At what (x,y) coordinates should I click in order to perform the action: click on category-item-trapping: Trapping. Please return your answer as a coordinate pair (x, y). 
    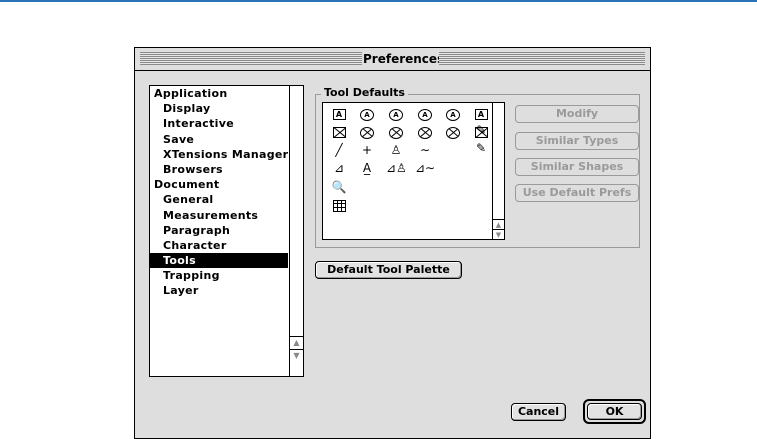
    Looking at the image, I should click on (219, 275).